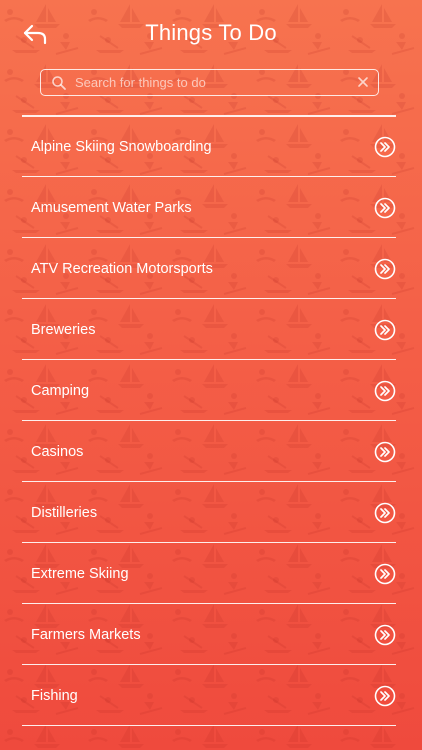 The height and width of the screenshot is (750, 422). What do you see at coordinates (209, 512) in the screenshot?
I see `list-item-distilleries: Distilleries` at bounding box center [209, 512].